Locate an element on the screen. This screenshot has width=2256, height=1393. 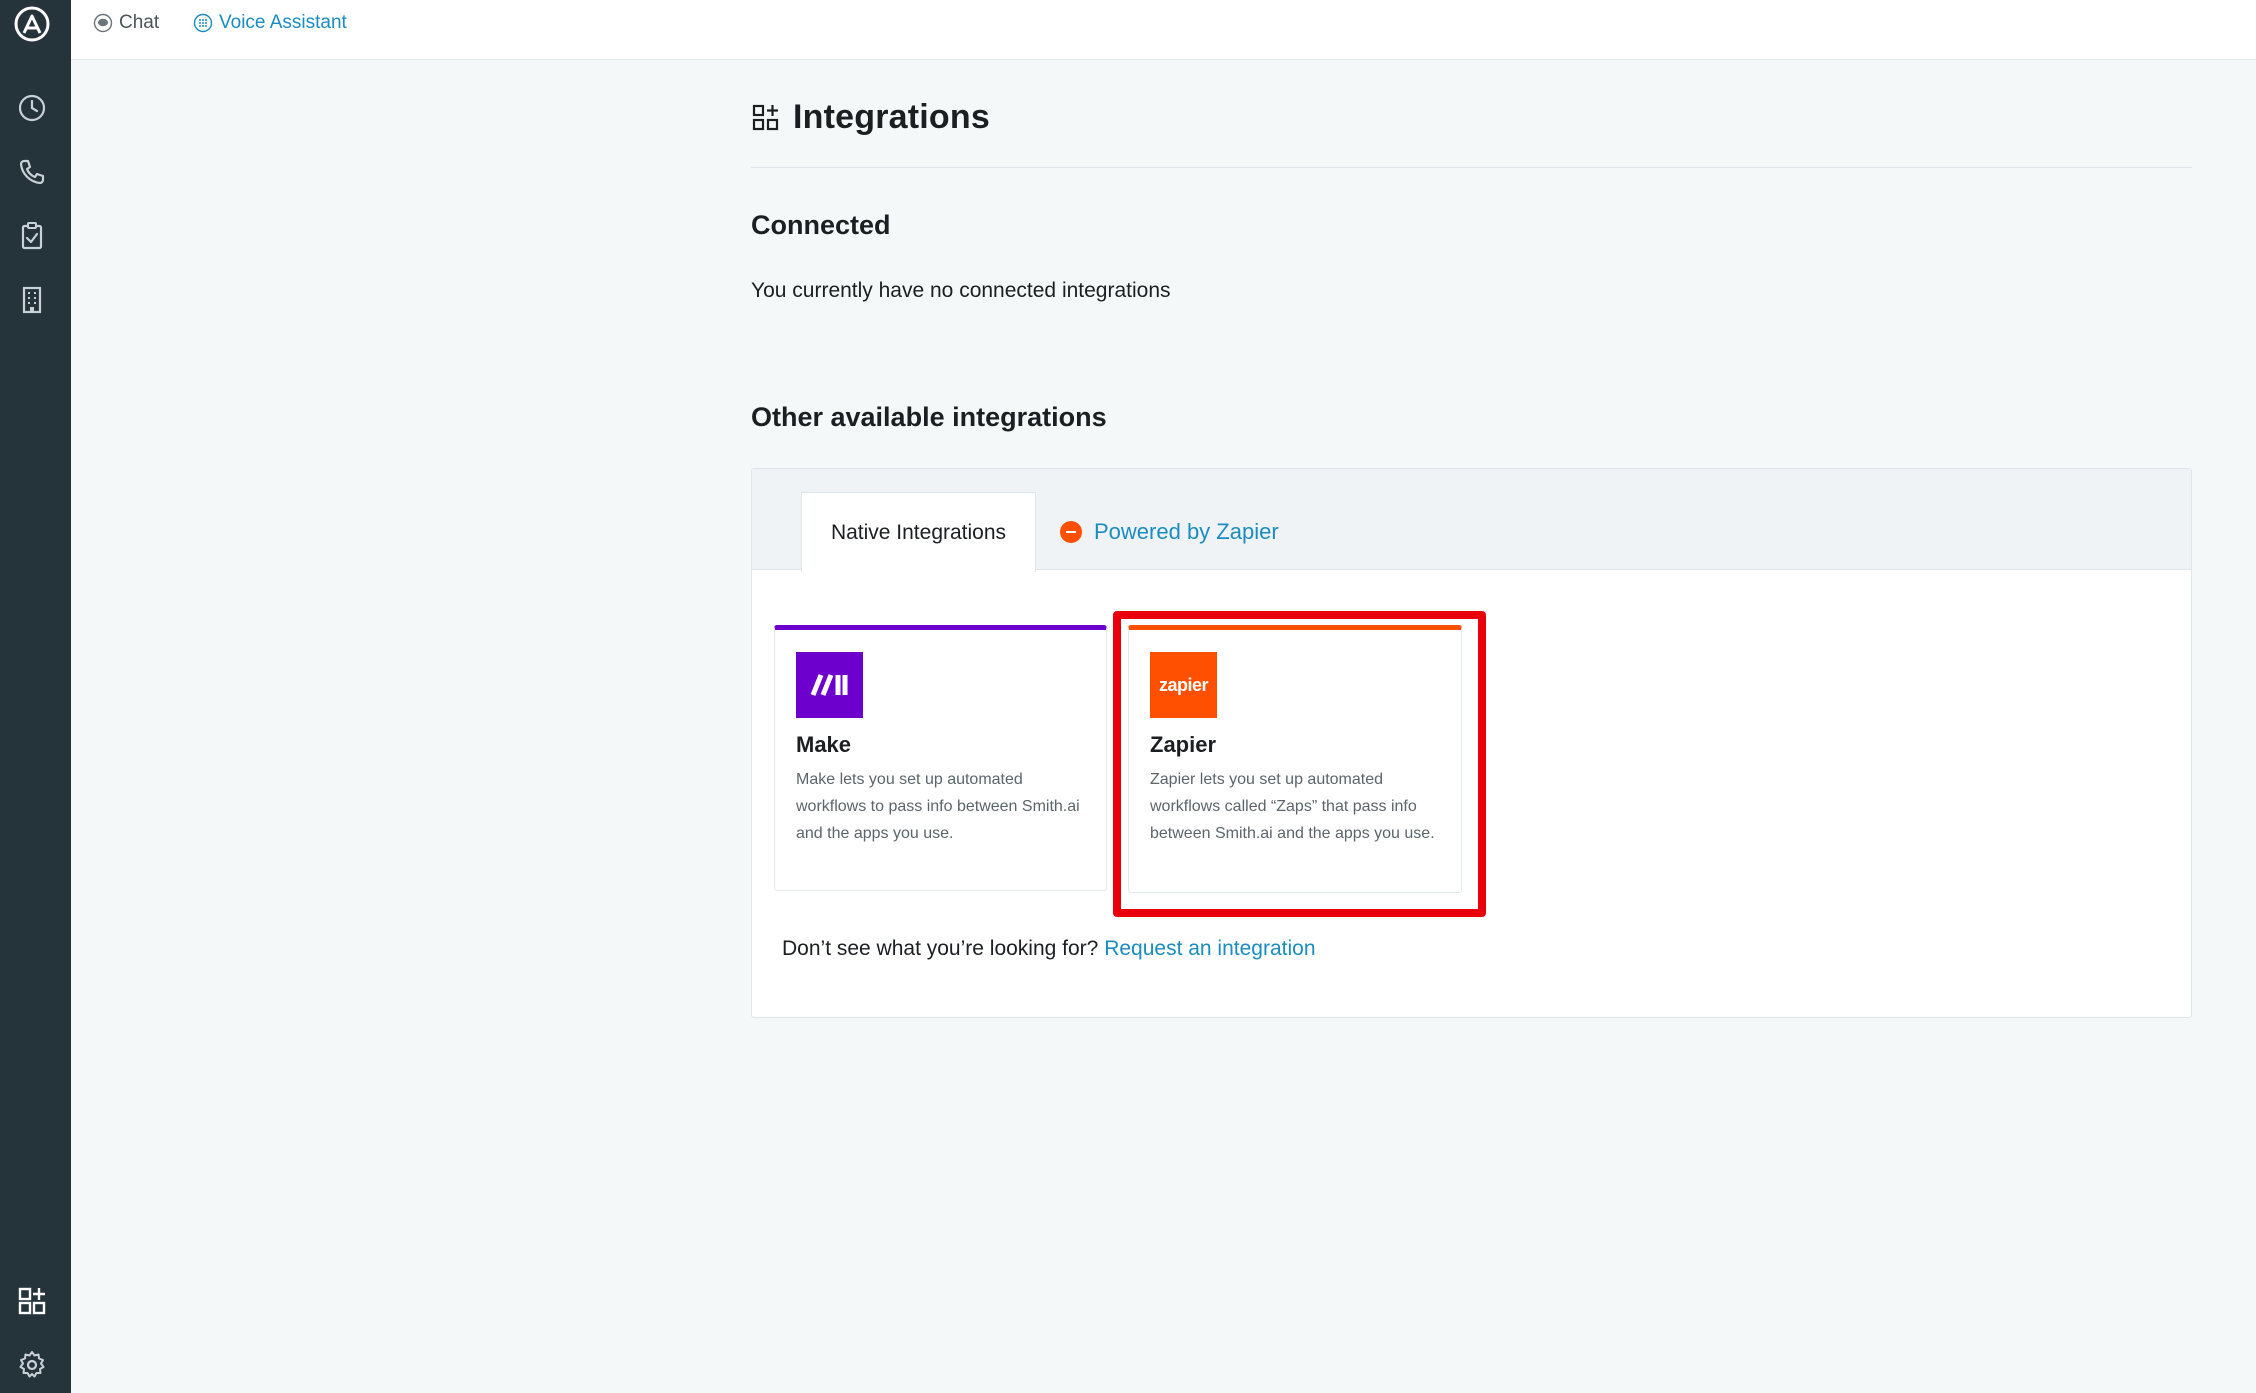
connected-heading: Connected is located at coordinates (821, 225).